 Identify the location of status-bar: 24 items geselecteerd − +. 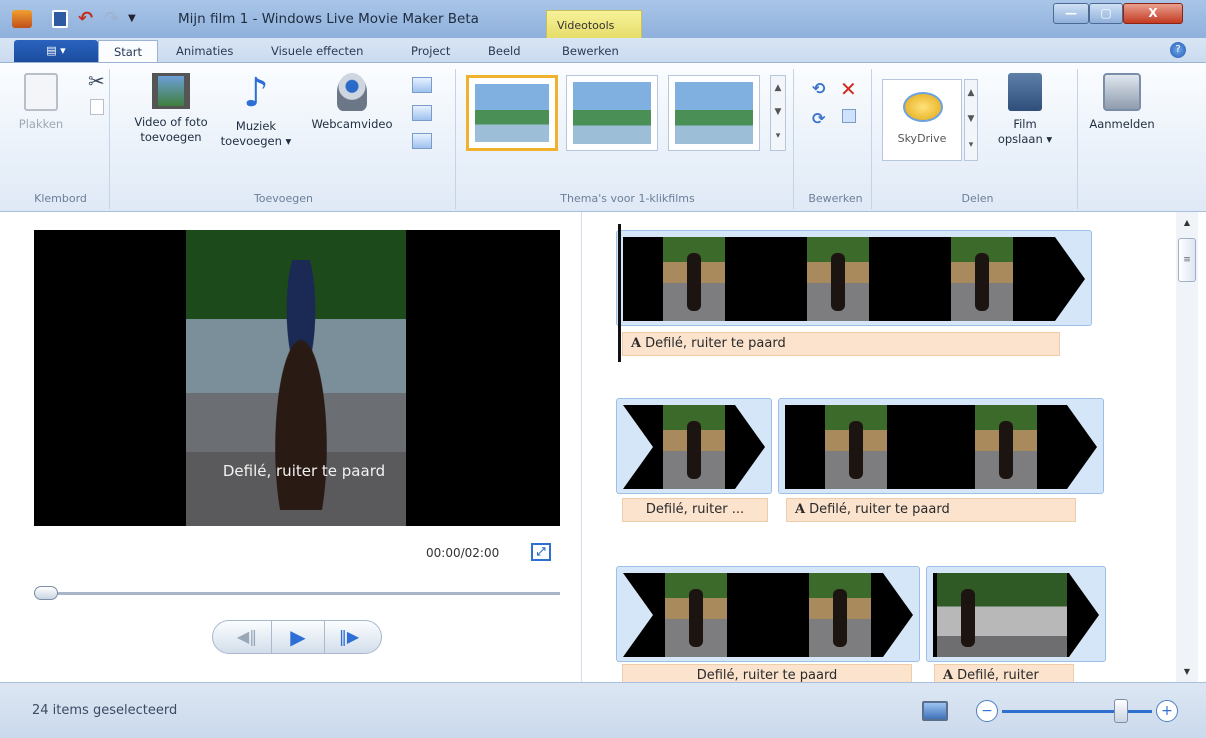
(603, 710).